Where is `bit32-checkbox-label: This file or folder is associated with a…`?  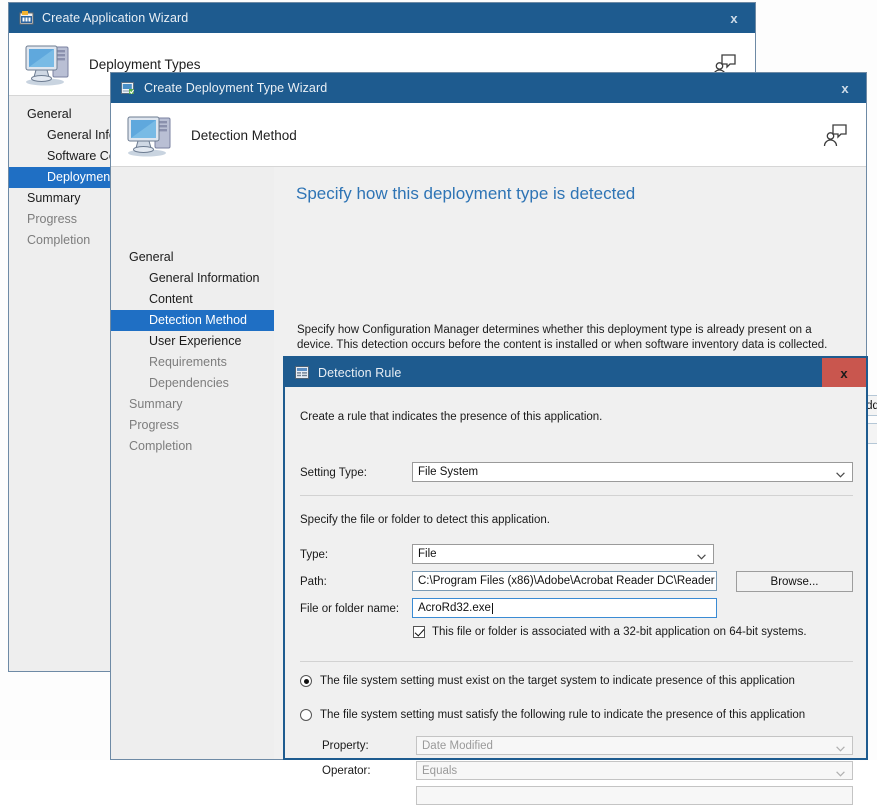 bit32-checkbox-label: This file or folder is associated with a… is located at coordinates (619, 632).